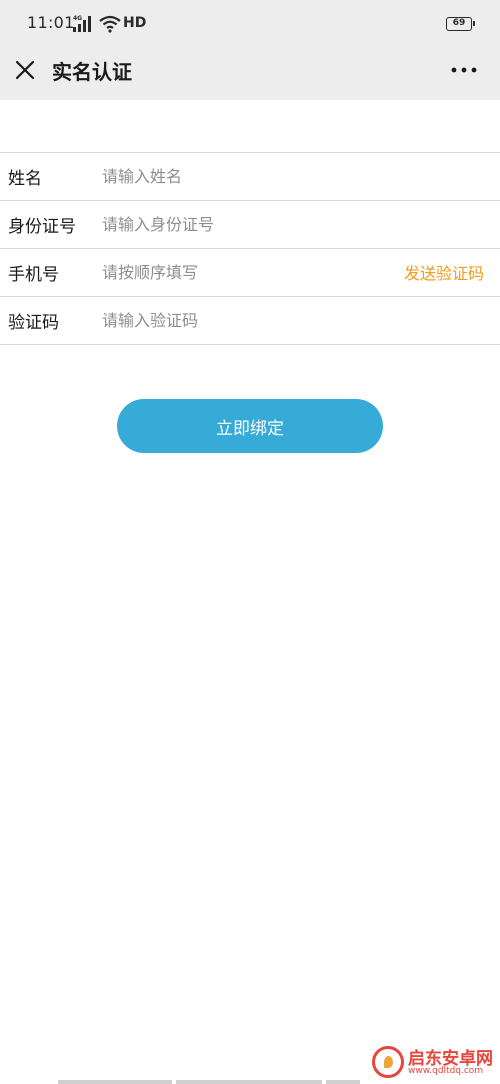  What do you see at coordinates (110, 24) in the screenshot?
I see `wifi-icon` at bounding box center [110, 24].